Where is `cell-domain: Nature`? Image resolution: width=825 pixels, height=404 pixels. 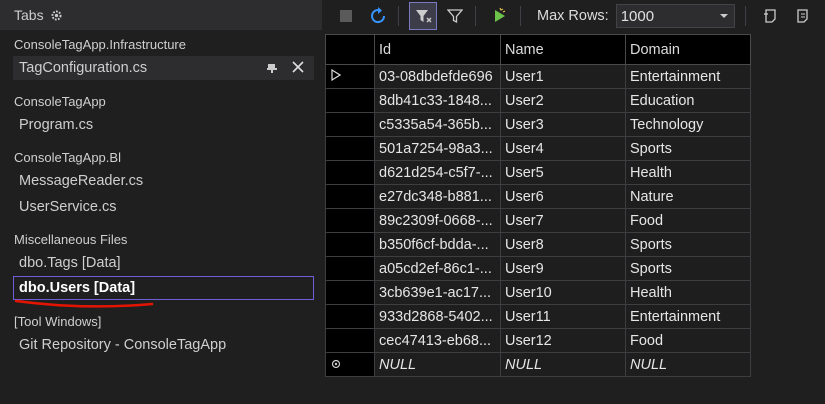 cell-domain: Nature is located at coordinates (688, 196).